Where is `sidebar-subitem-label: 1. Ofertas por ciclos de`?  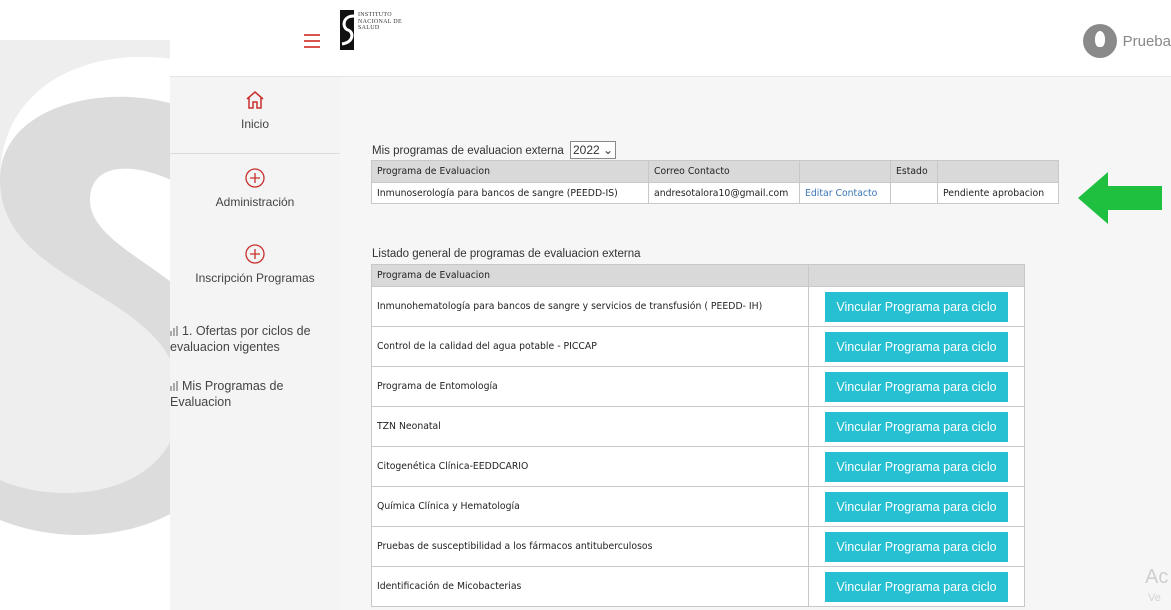
sidebar-subitem-label: 1. Ofertas por ciclos de is located at coordinates (246, 331).